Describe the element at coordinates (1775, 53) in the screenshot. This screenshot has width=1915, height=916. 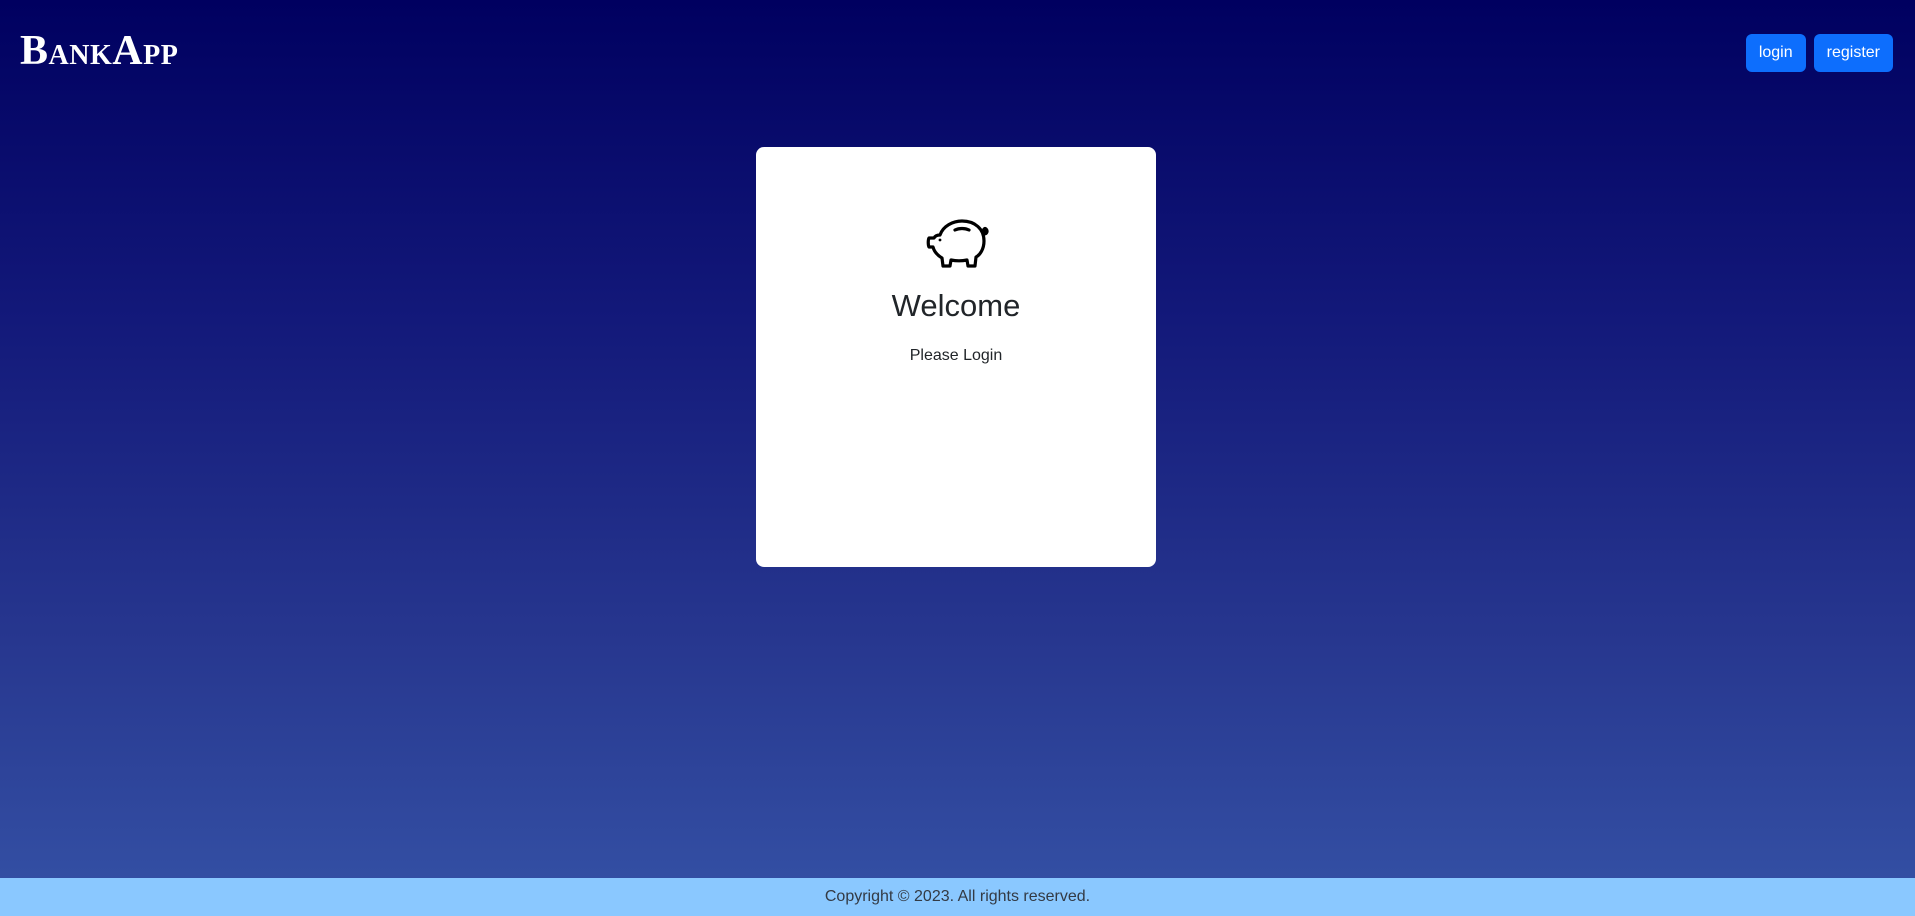
I see `login-button: login` at that location.